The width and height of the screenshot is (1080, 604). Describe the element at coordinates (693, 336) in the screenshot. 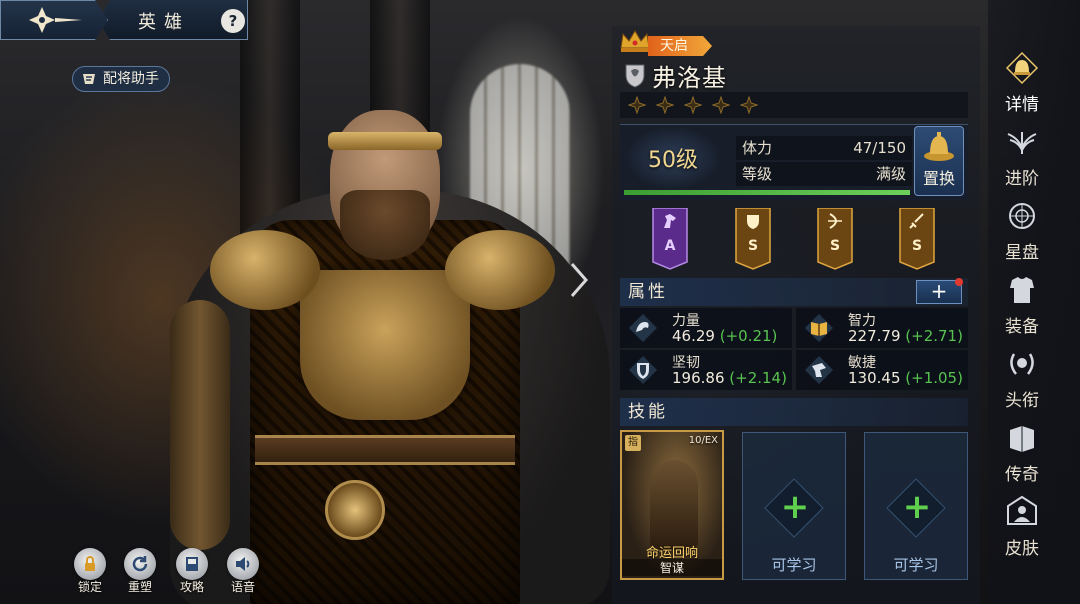

I see `attribute-number: 46.29` at that location.